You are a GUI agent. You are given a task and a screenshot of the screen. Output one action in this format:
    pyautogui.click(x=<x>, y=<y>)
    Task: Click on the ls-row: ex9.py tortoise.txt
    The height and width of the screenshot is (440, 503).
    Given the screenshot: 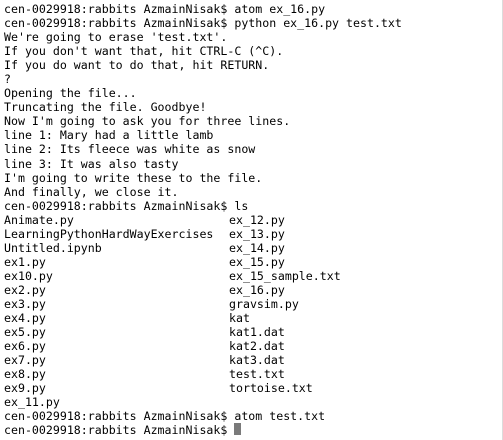 What is the action you would take?
    pyautogui.click(x=251, y=388)
    